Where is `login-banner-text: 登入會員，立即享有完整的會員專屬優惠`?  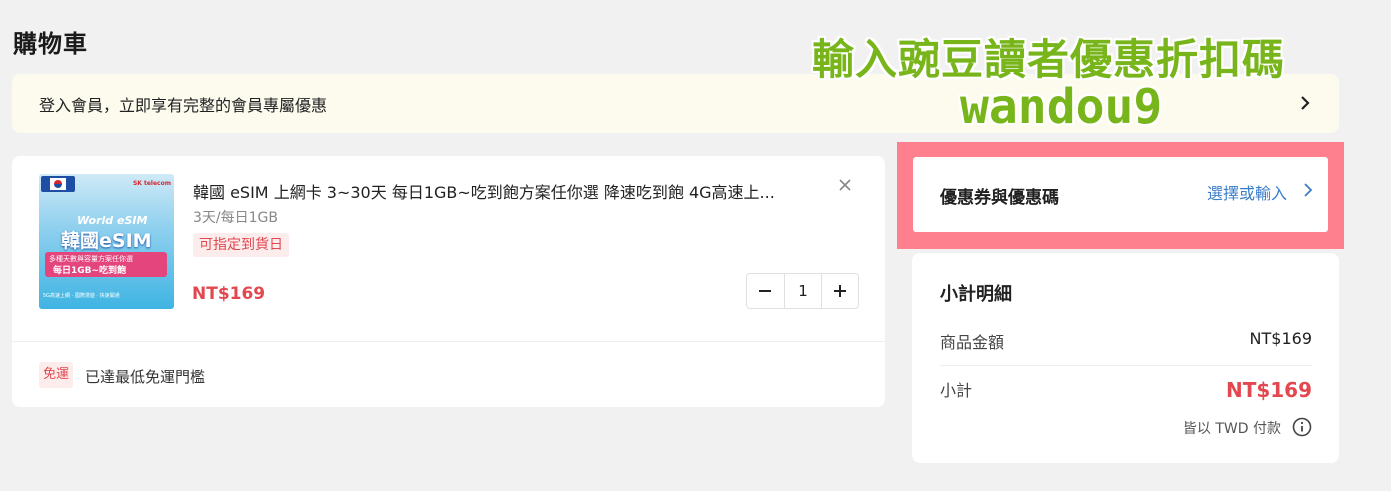
login-banner-text: 登入會員，立即享有完整的會員專屬優惠 is located at coordinates (183, 105).